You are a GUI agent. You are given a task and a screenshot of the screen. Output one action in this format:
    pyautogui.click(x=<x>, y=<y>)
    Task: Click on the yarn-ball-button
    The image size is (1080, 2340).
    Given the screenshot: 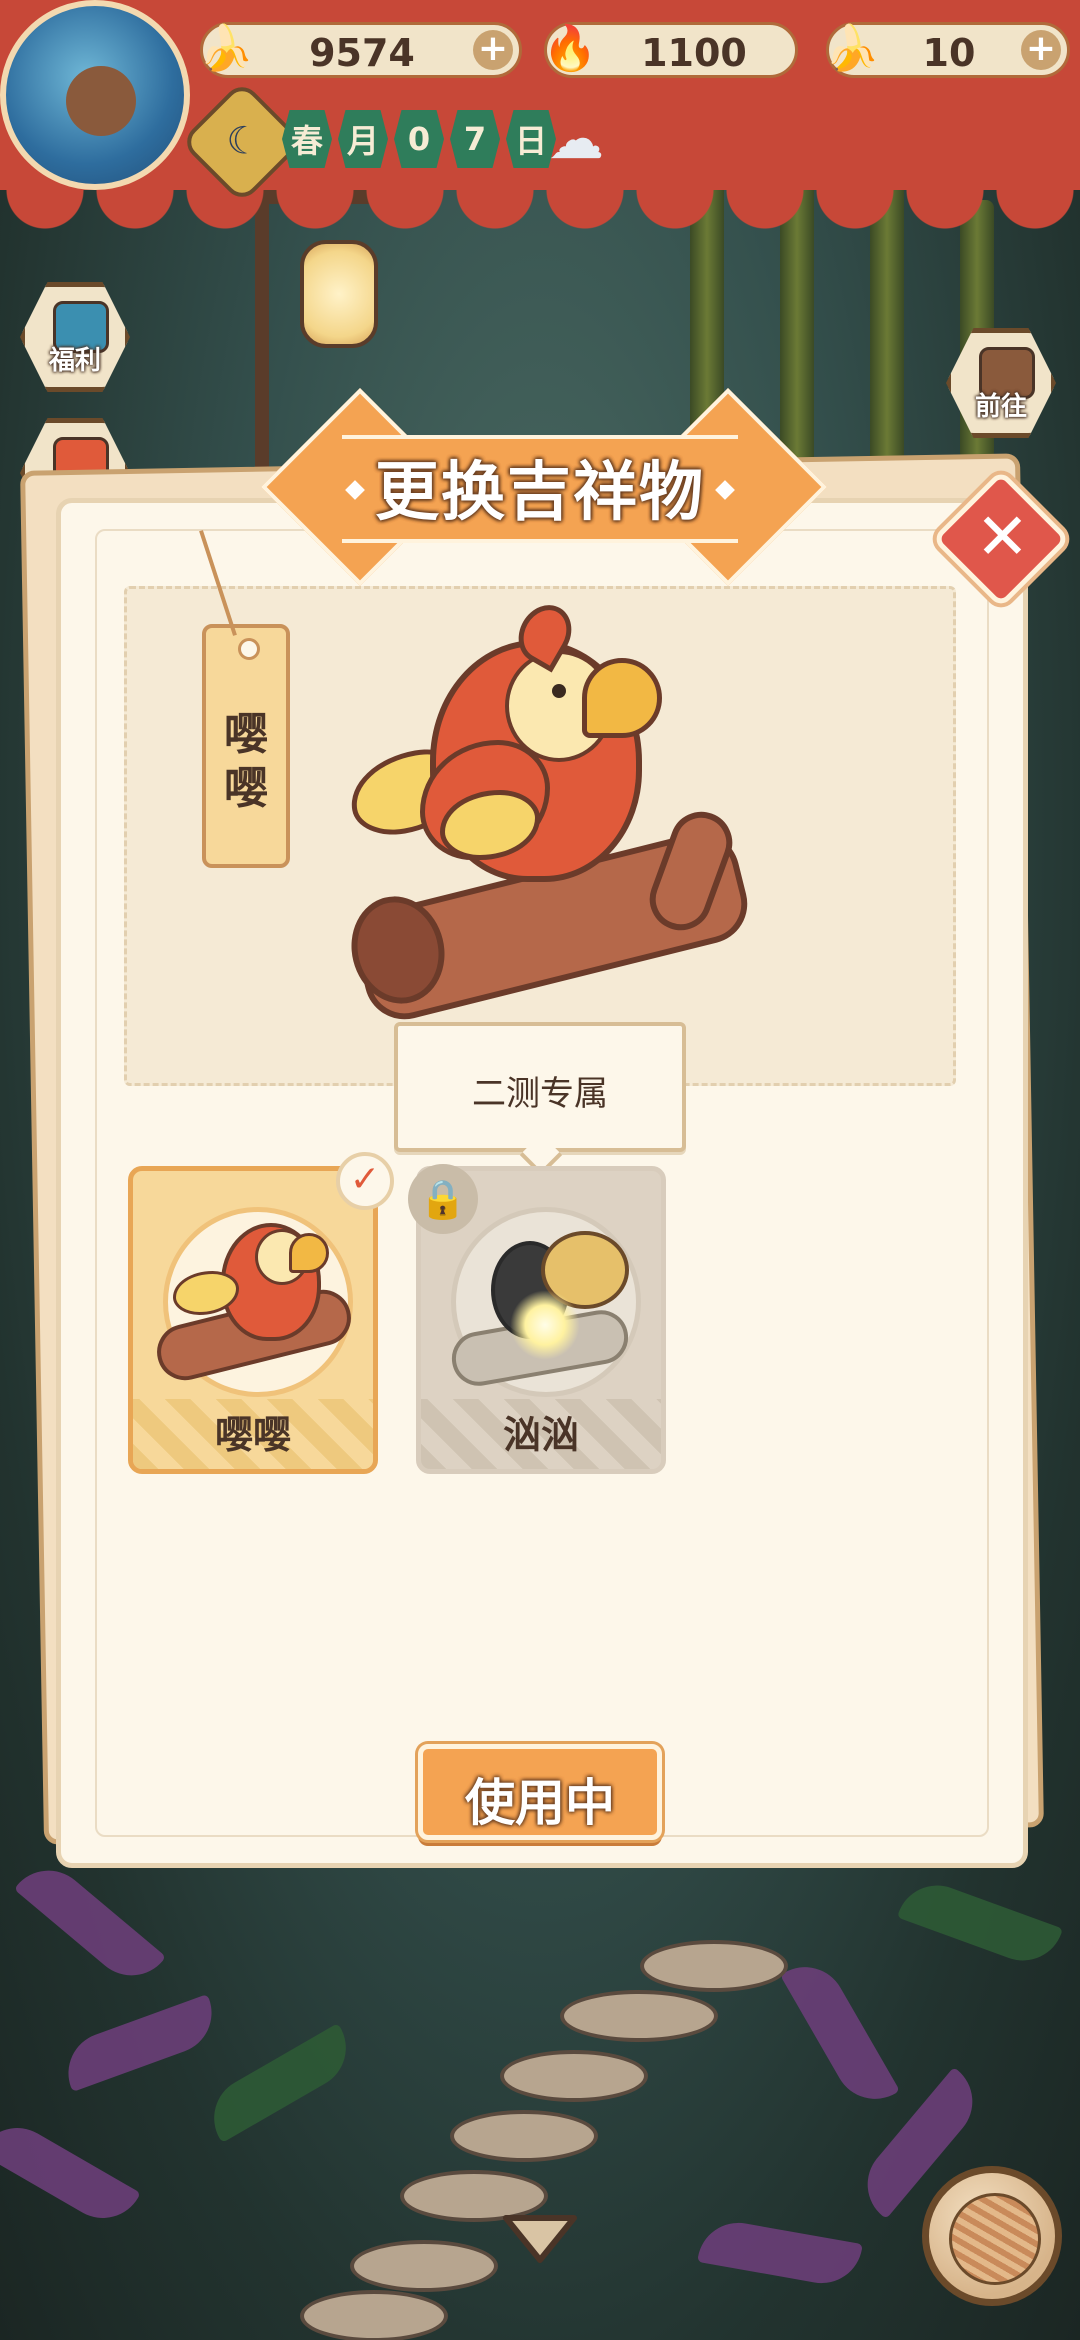 What is the action you would take?
    pyautogui.click(x=992, y=2236)
    